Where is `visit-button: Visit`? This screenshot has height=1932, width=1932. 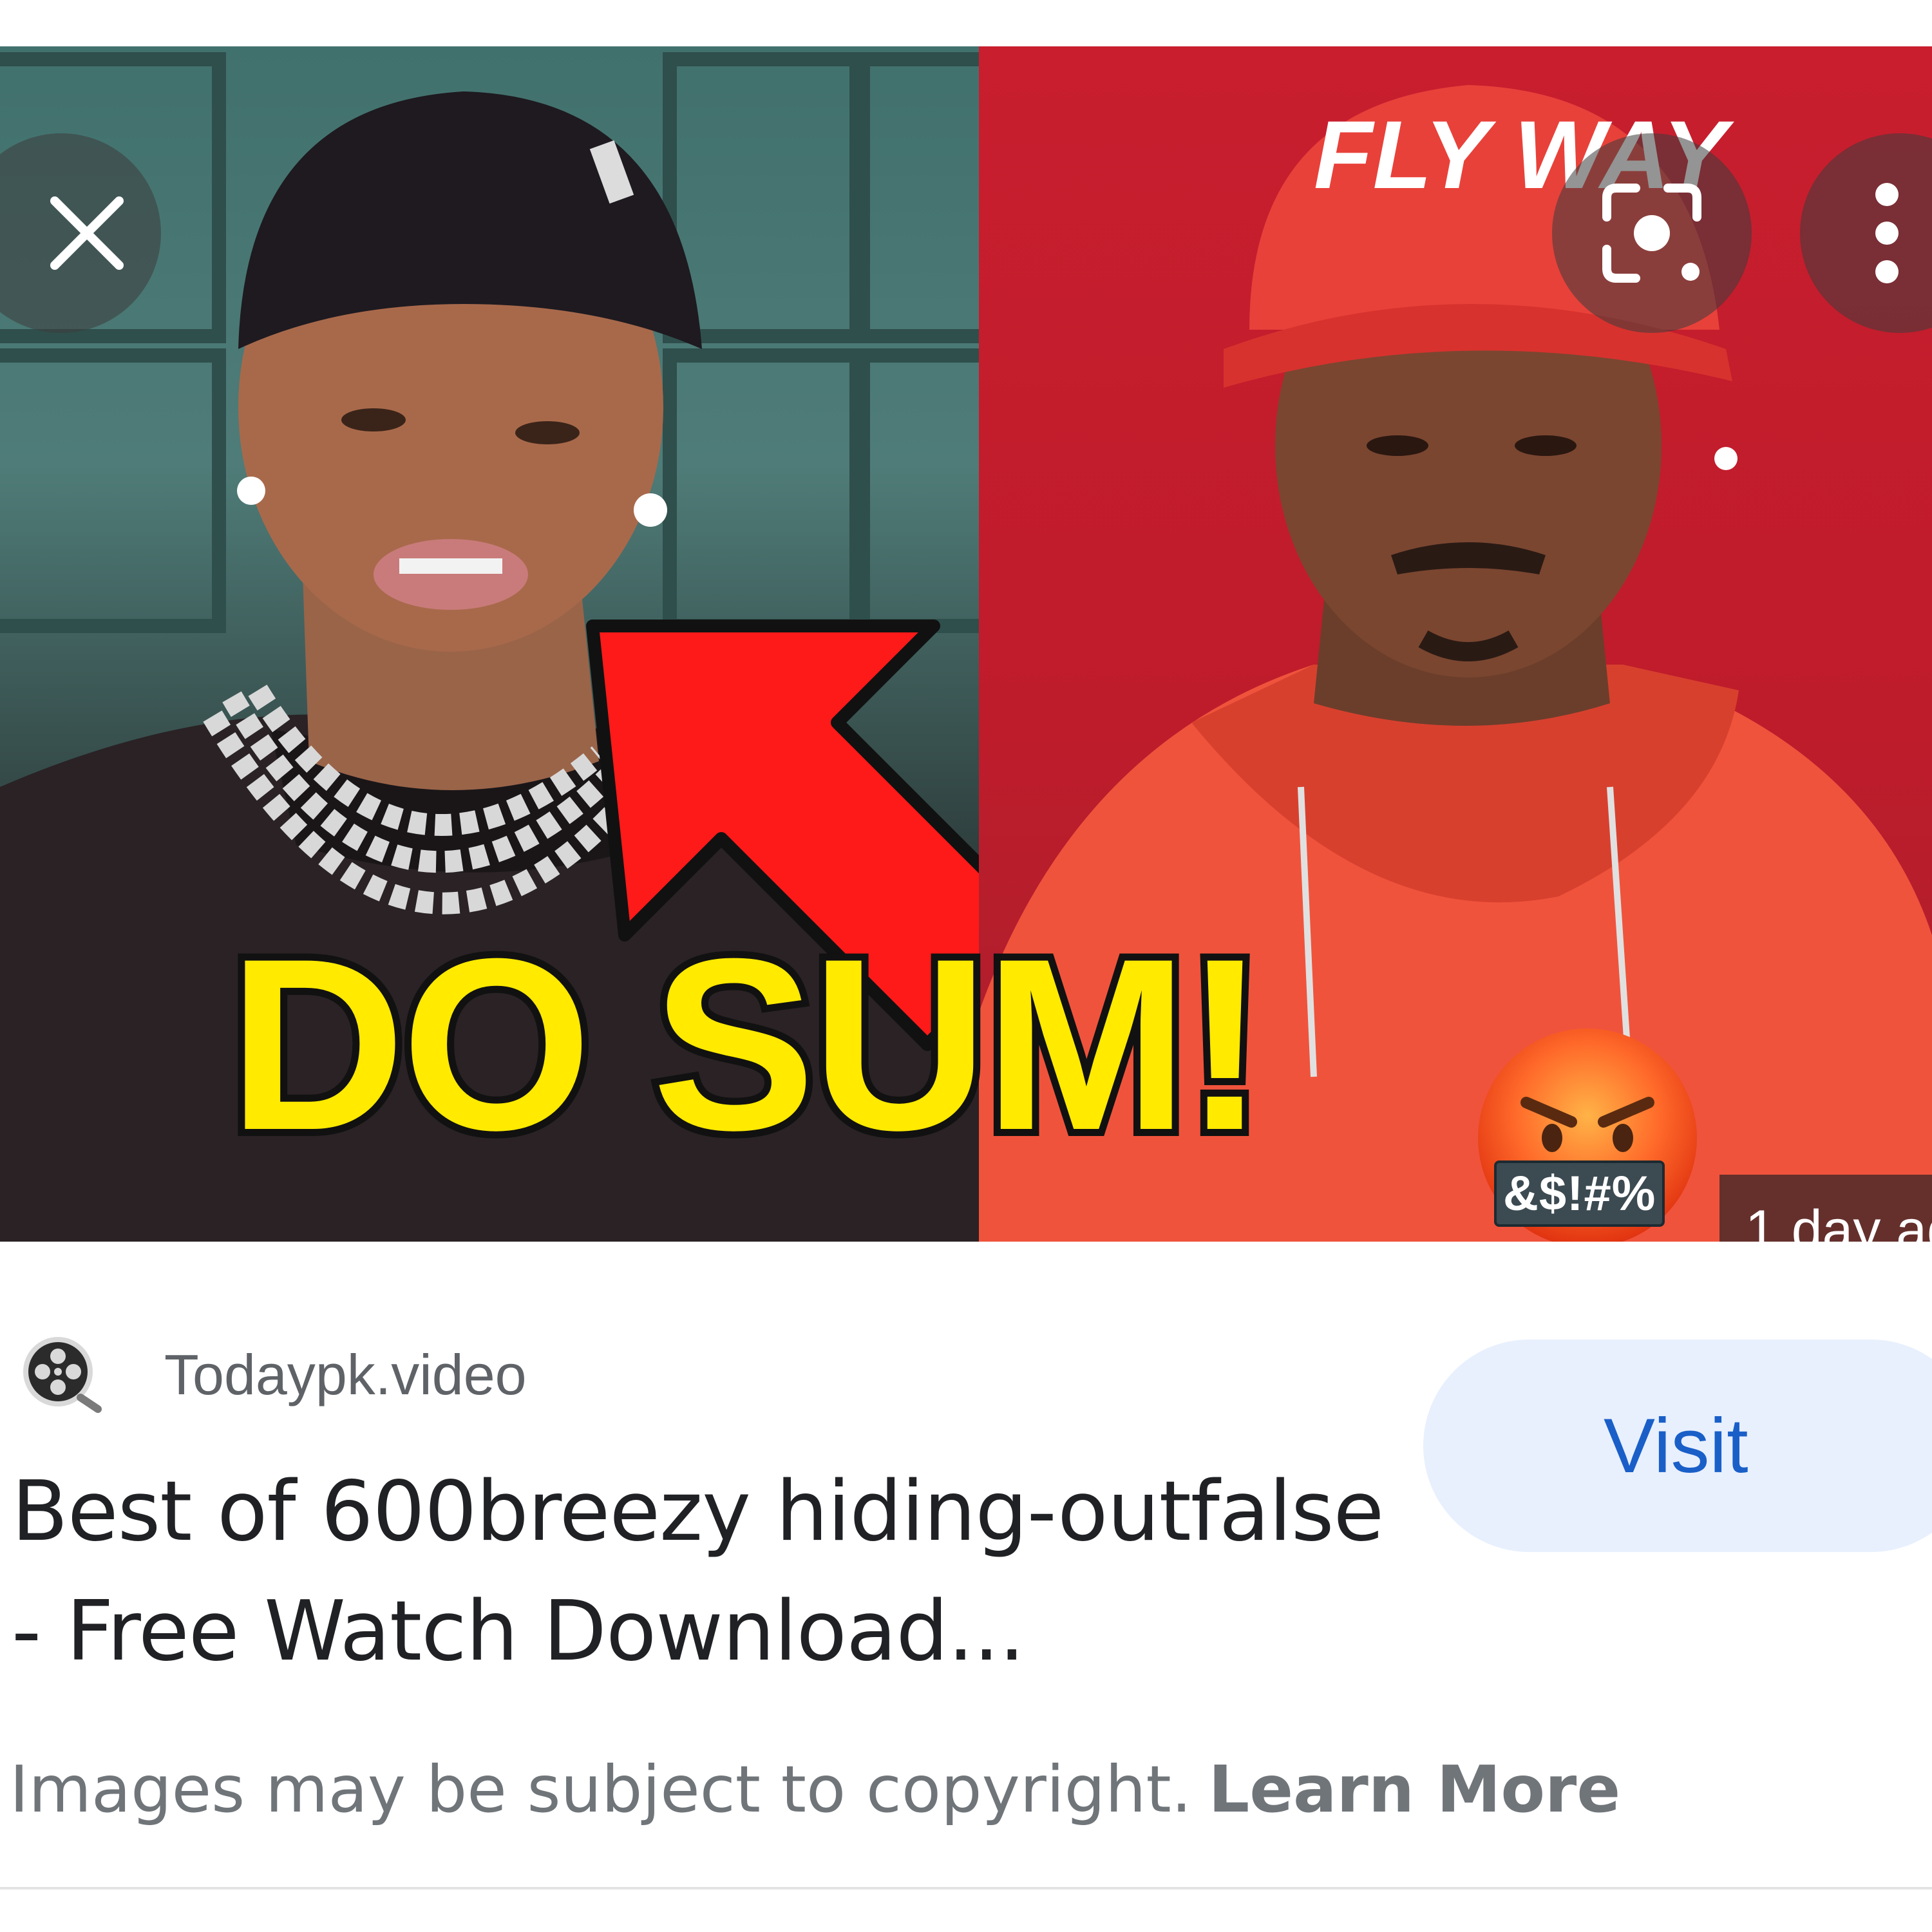
visit-button: Visit is located at coordinates (1677, 1446).